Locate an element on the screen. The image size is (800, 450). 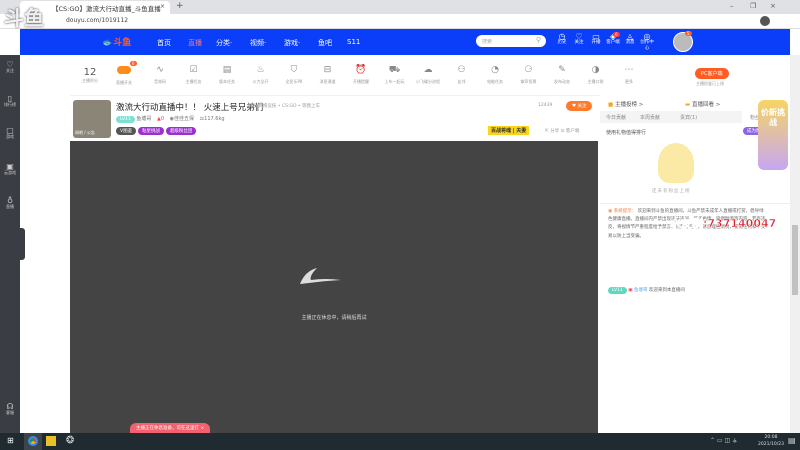
sidebar-item-rank: ▯ 排行榜 is located at coordinates (10, 101).